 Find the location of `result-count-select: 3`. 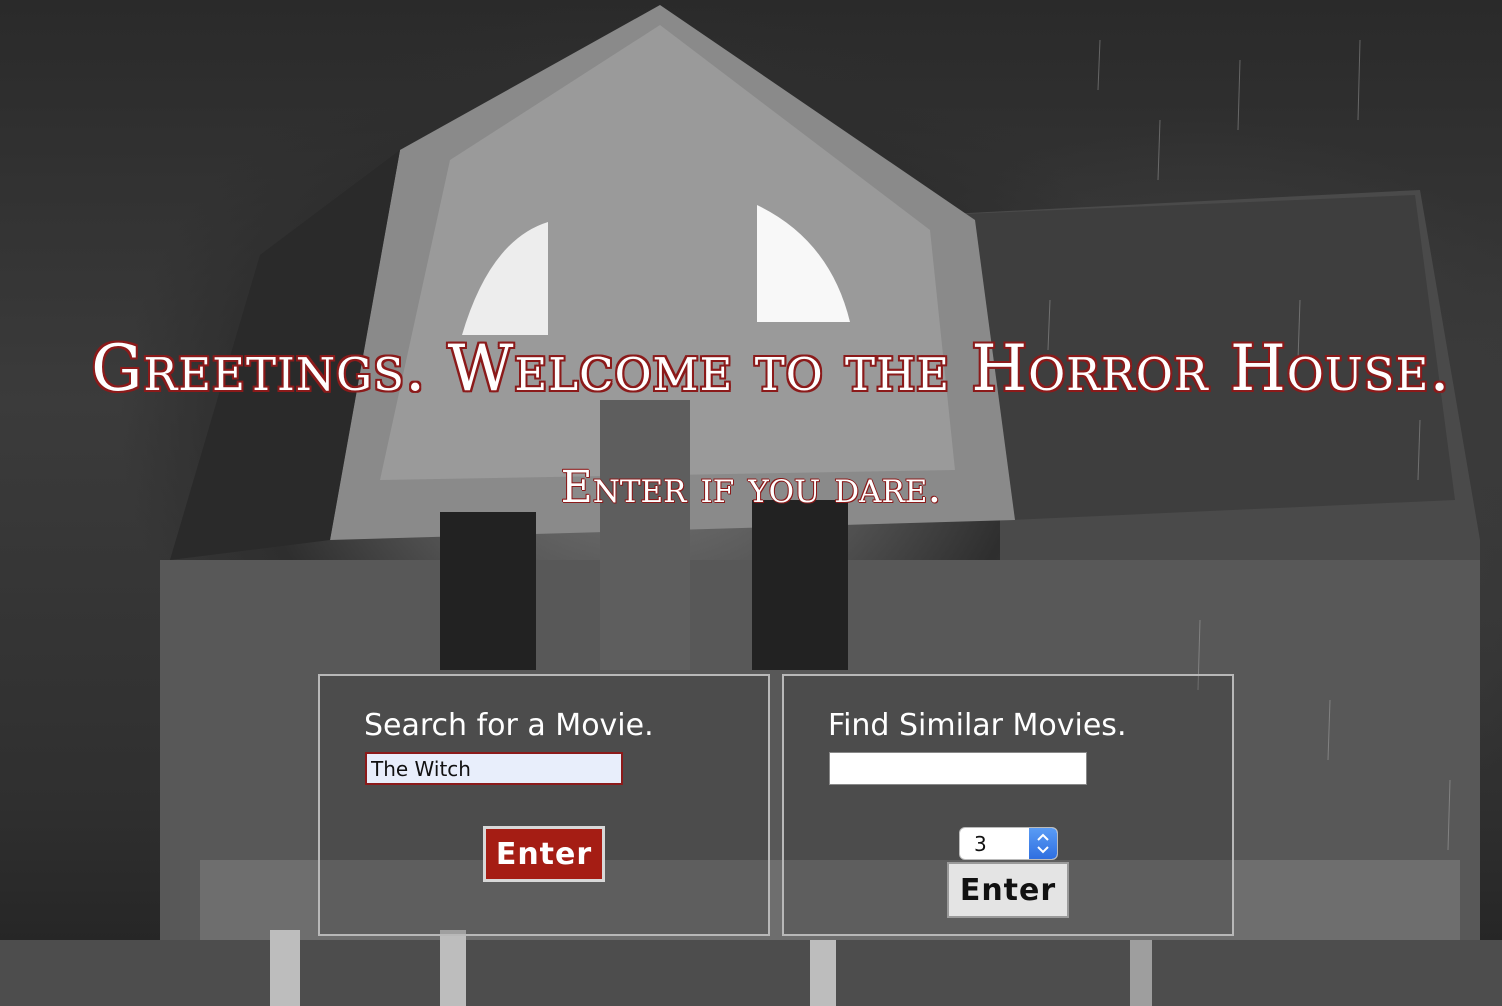

result-count-select: 3 is located at coordinates (1008, 843).